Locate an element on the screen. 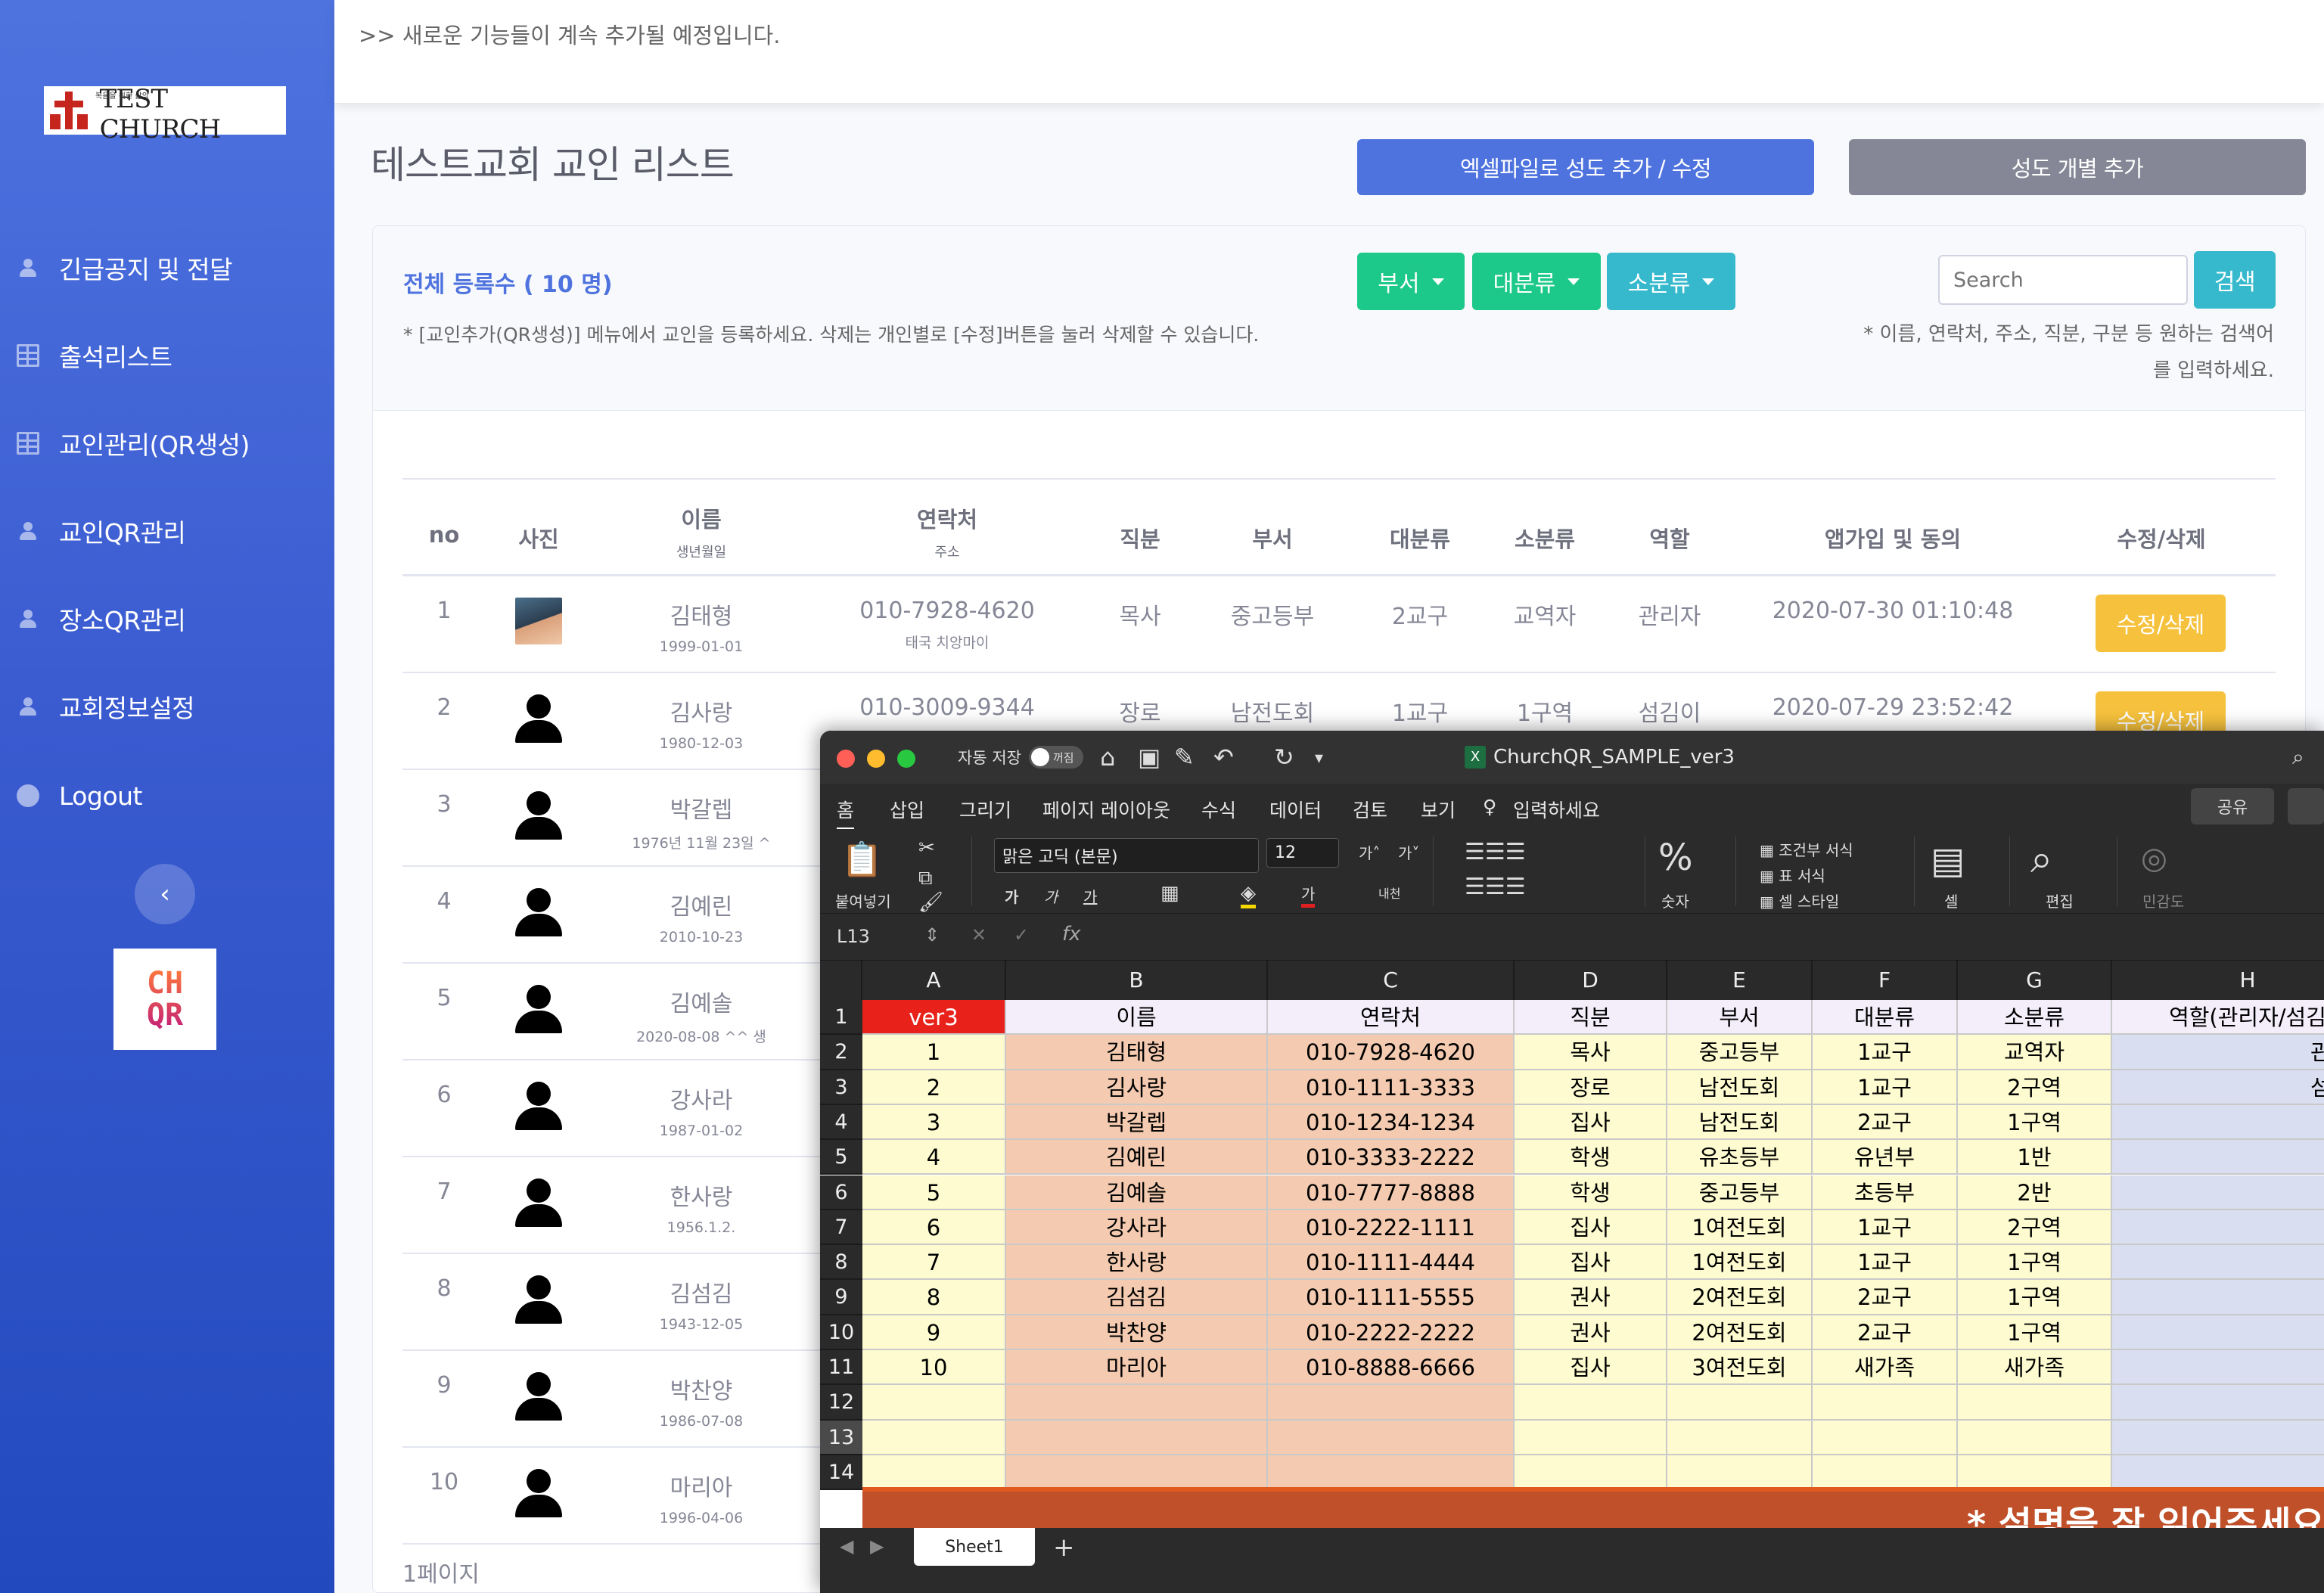 This screenshot has height=1593, width=2324. zoom-window-button is located at coordinates (906, 759).